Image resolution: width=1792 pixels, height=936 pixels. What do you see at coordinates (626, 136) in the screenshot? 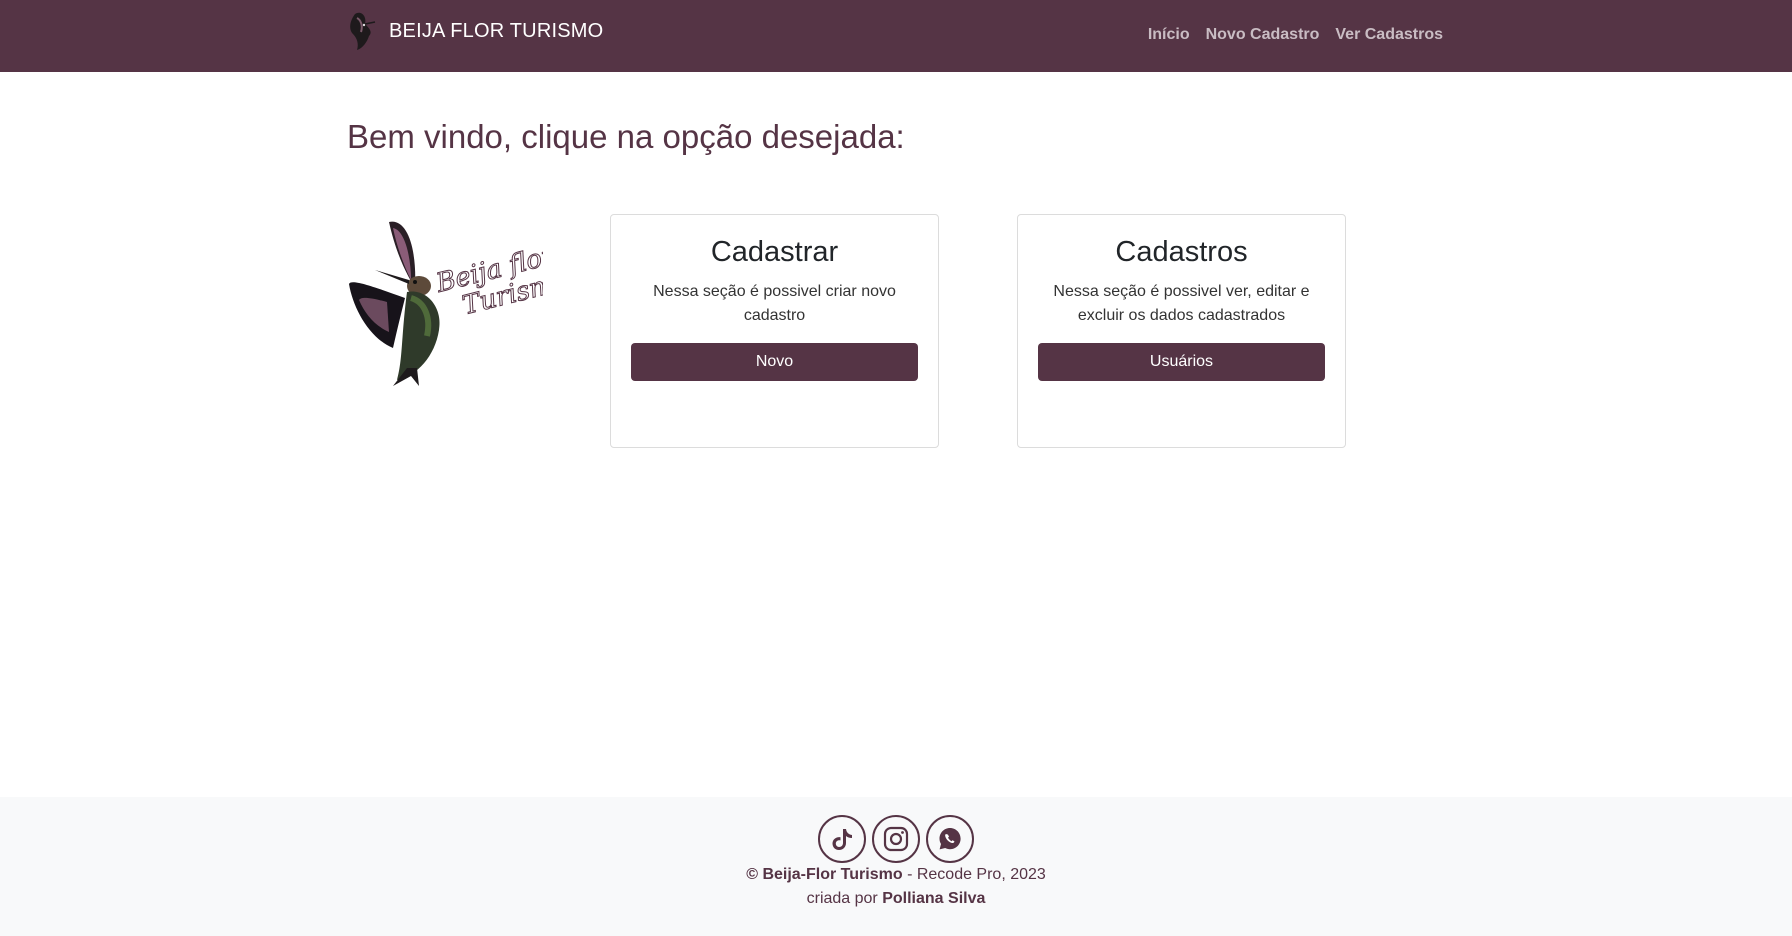
I see `page-title: Bem vindo, clique na opção desejada:` at bounding box center [626, 136].